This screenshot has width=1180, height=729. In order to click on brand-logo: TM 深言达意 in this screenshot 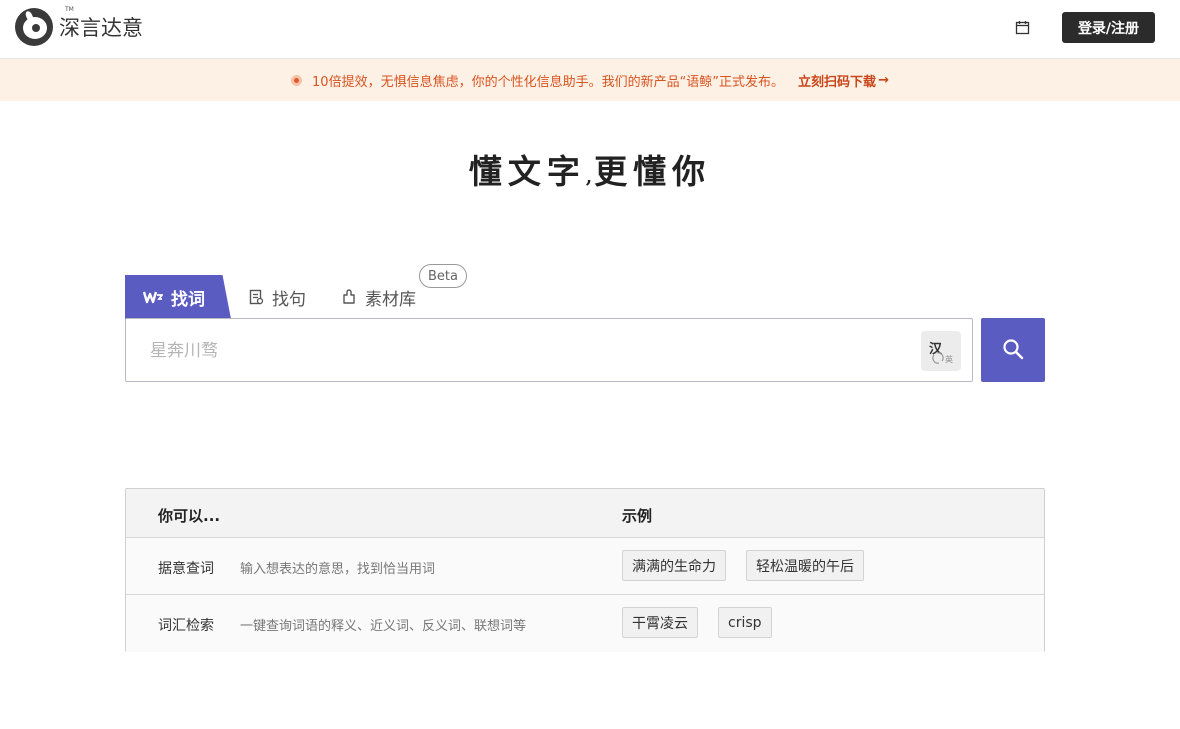, I will do `click(79, 26)`.